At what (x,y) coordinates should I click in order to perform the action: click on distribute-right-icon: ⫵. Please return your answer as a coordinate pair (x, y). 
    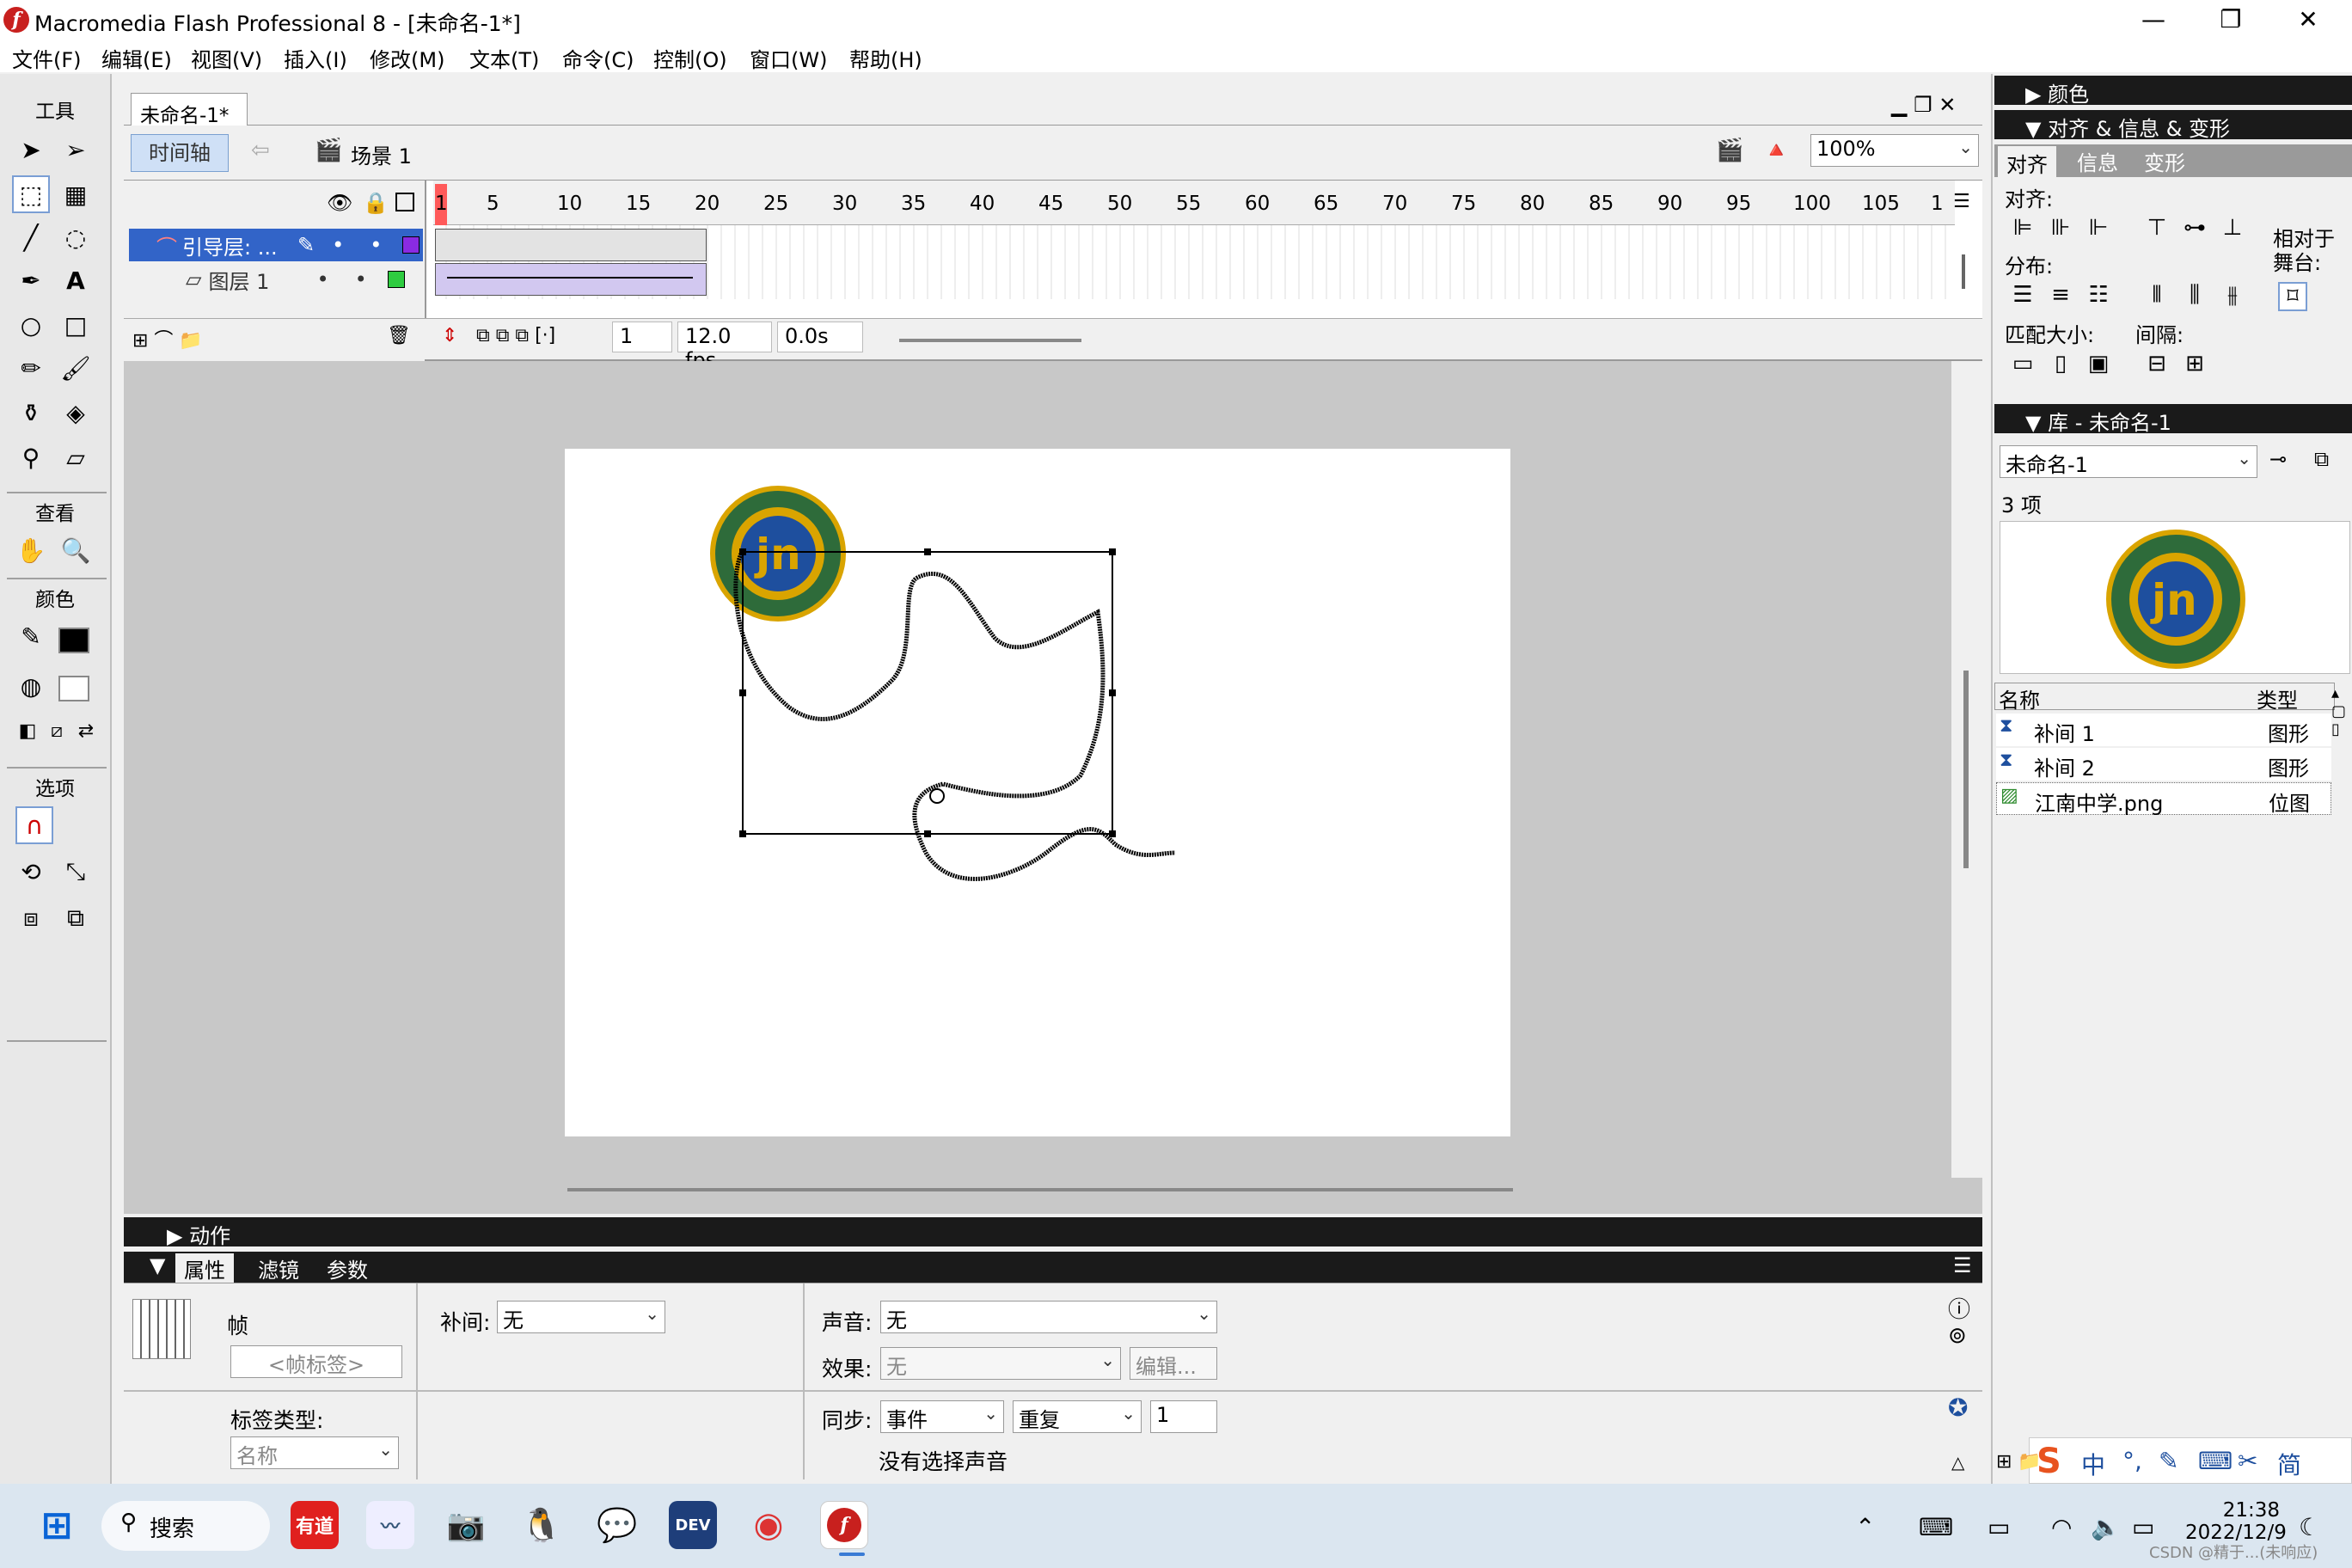
    Looking at the image, I should click on (2232, 294).